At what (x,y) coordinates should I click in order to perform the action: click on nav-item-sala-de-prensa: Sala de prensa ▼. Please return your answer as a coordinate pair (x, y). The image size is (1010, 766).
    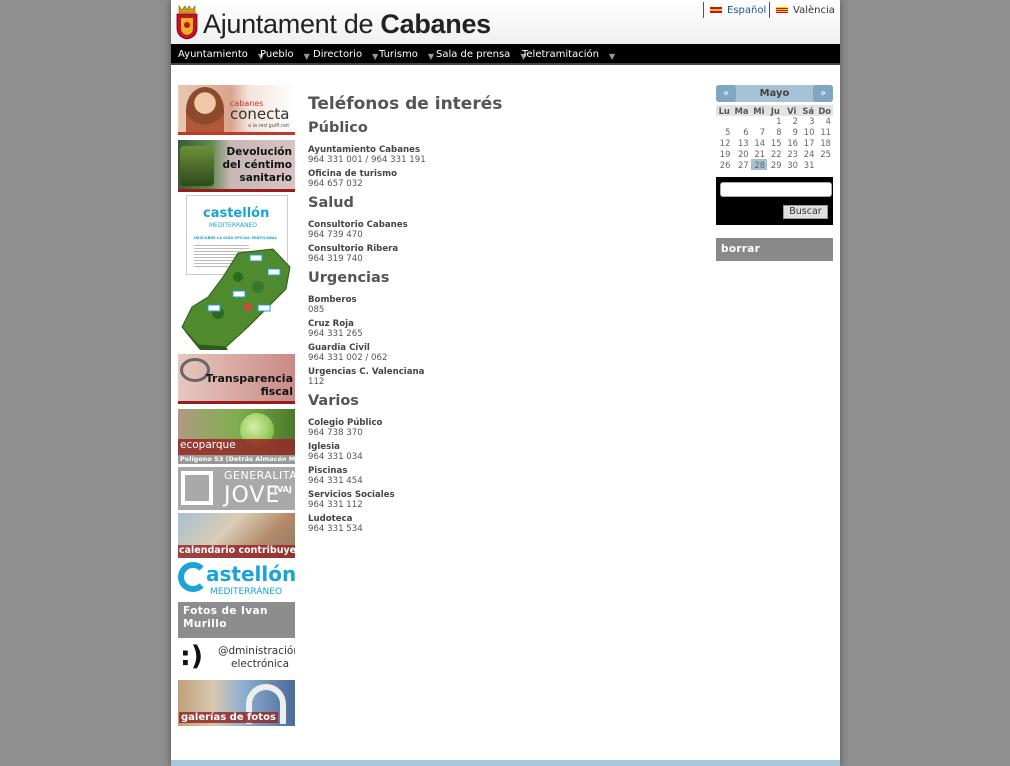
    Looking at the image, I should click on (481, 54).